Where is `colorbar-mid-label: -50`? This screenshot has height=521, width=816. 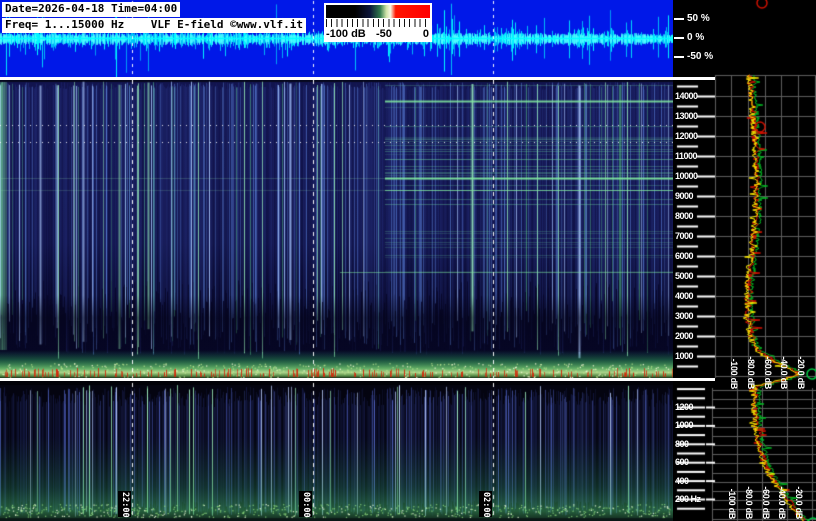 colorbar-mid-label: -50 is located at coordinates (384, 34).